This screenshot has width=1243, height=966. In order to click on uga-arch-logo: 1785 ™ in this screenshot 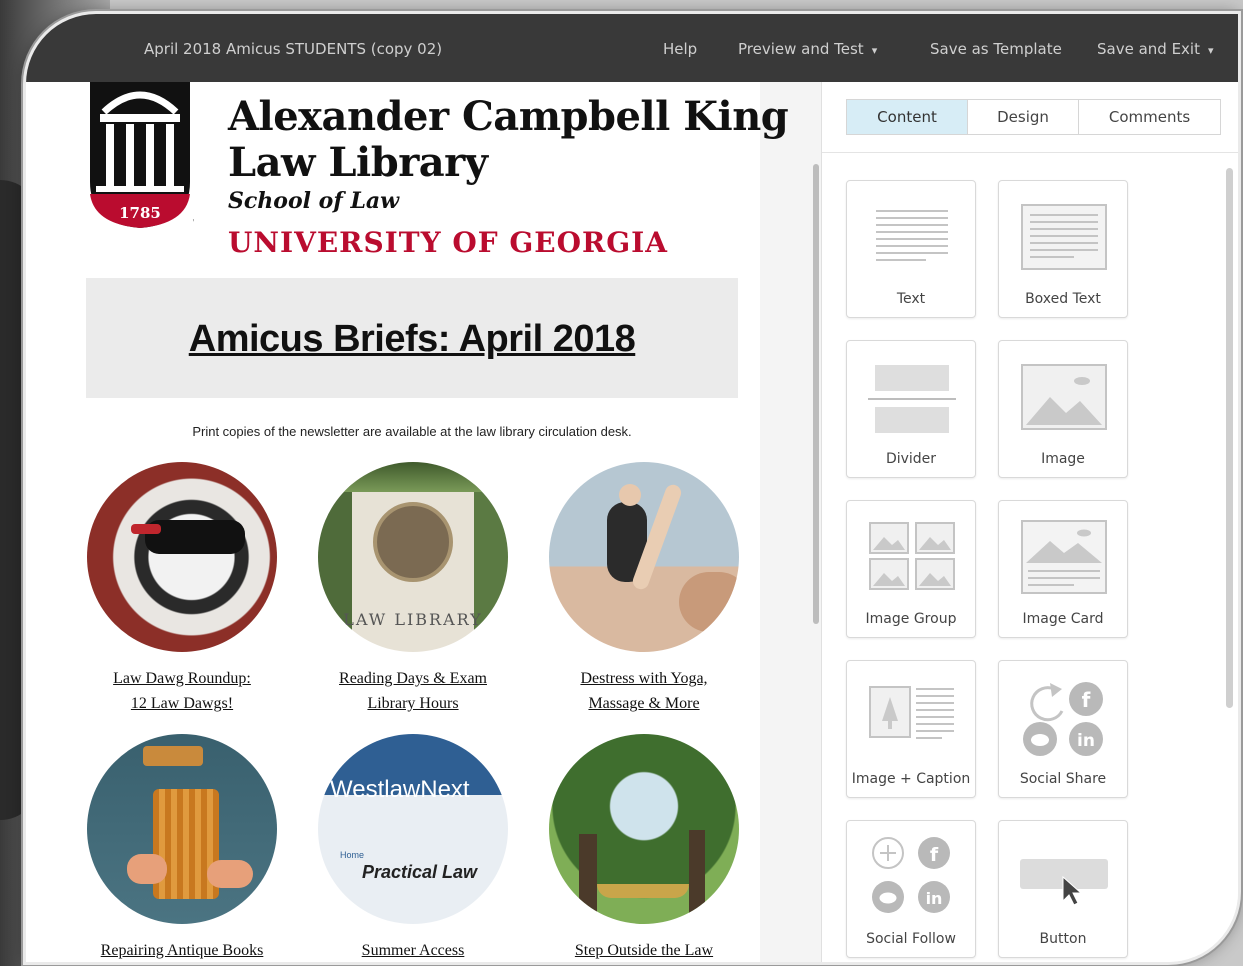, I will do `click(142, 155)`.